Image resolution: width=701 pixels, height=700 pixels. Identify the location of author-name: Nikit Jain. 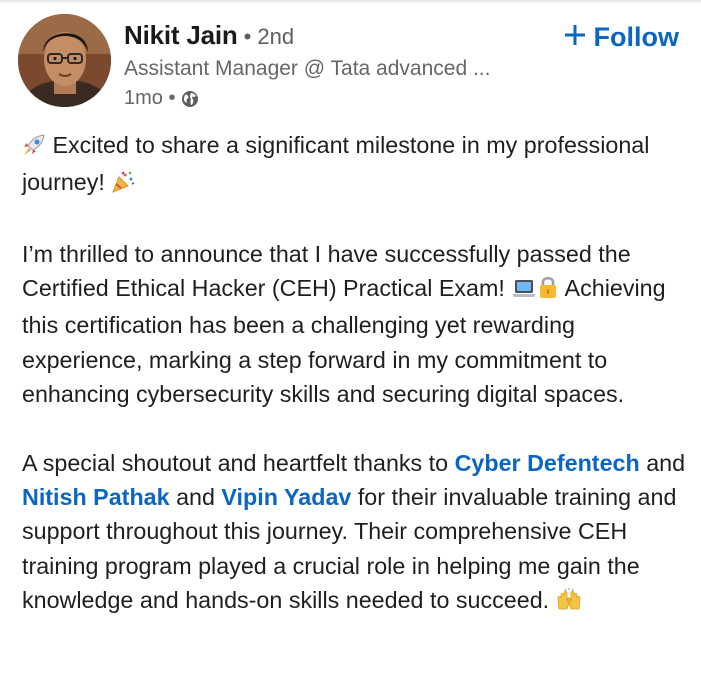
(181, 35).